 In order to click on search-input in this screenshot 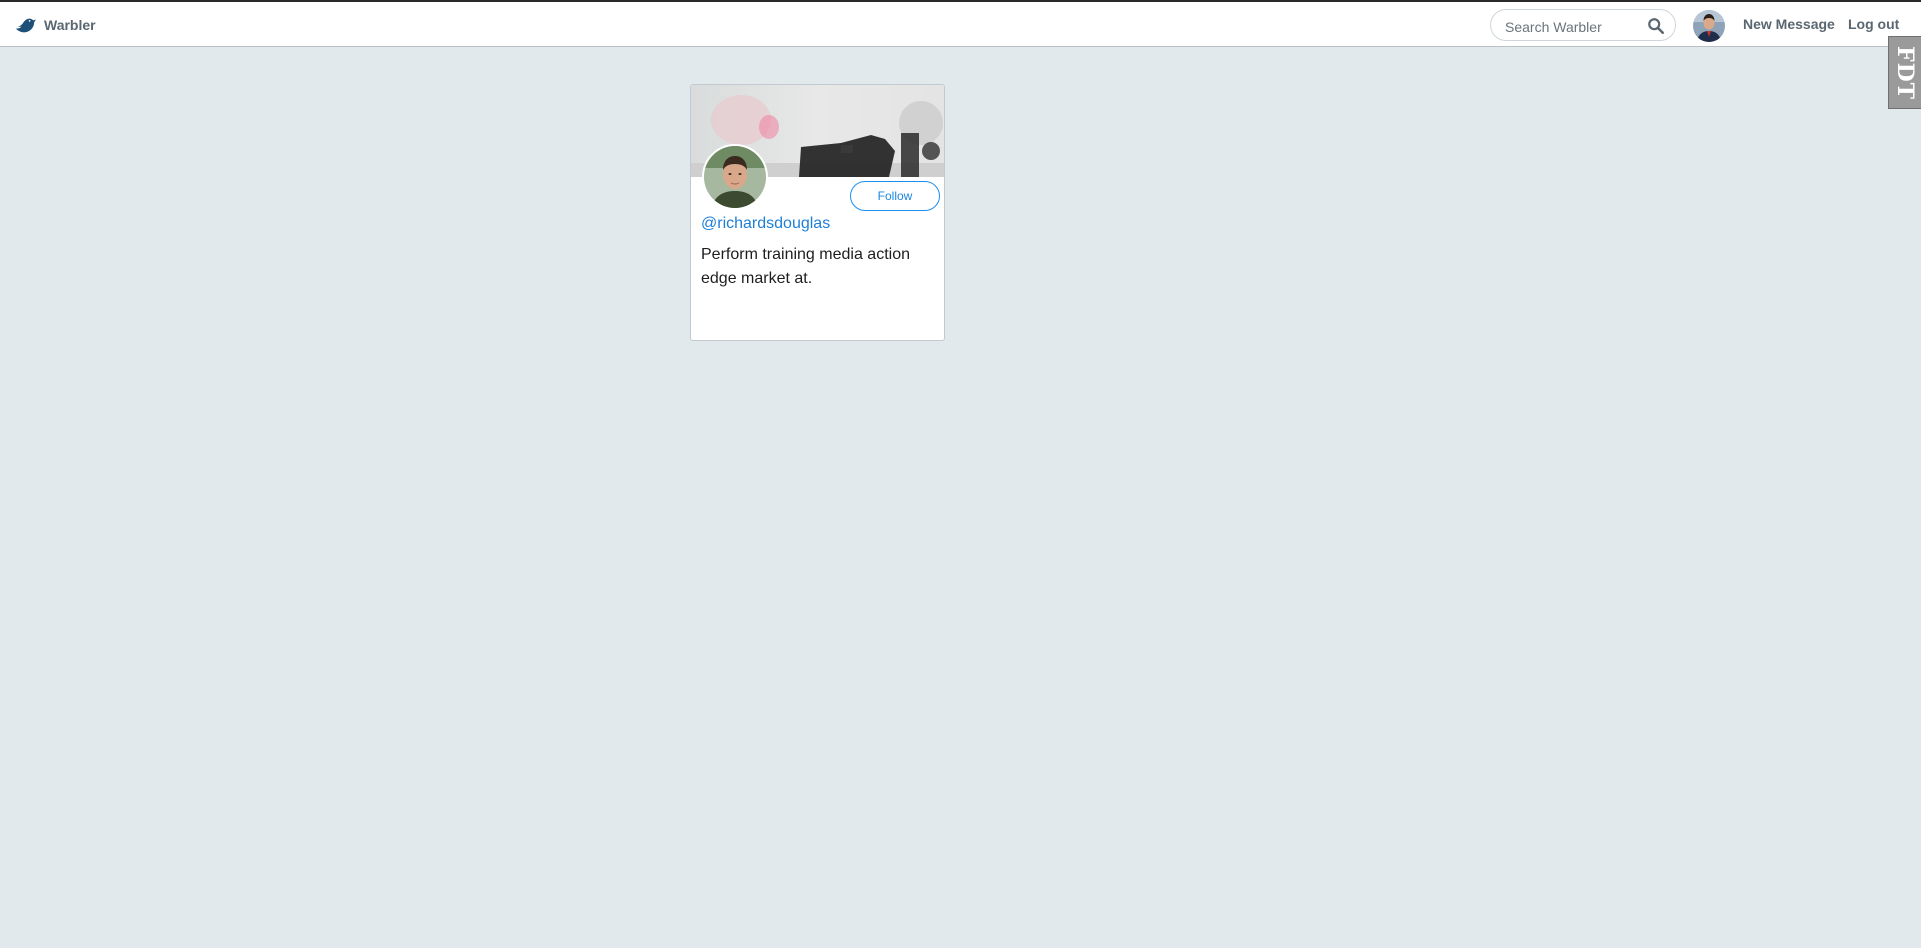, I will do `click(1575, 27)`.